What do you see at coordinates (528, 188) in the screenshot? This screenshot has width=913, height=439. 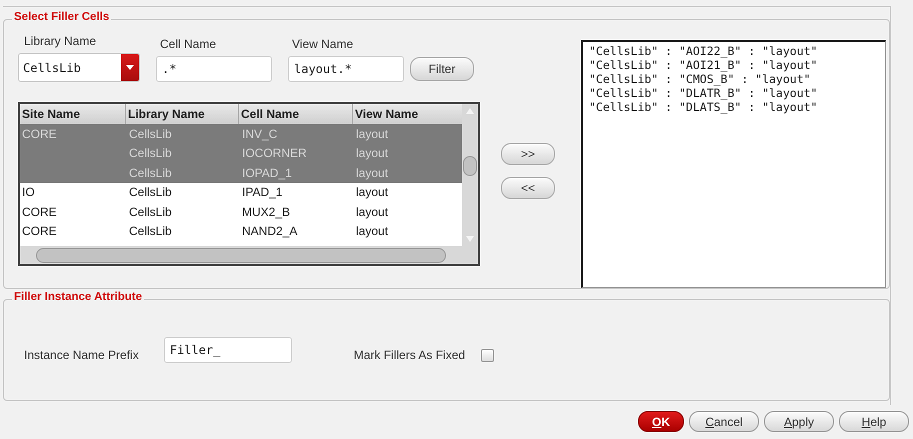 I see `remove-button: <<` at bounding box center [528, 188].